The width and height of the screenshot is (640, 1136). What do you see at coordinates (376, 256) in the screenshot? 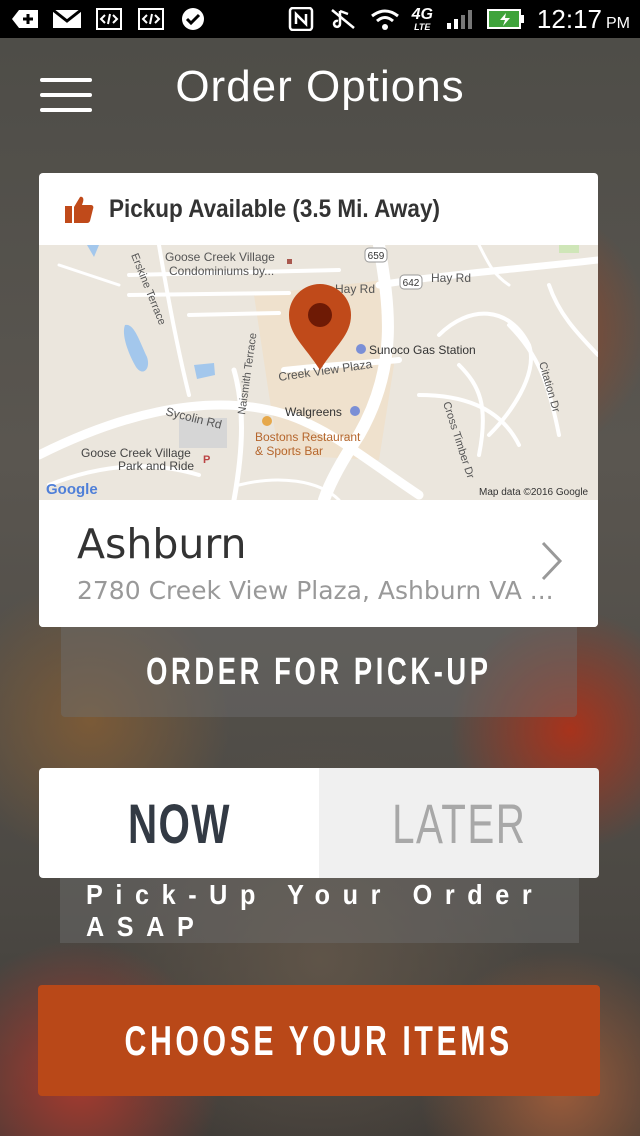
I see `map-label-route-659: 659` at bounding box center [376, 256].